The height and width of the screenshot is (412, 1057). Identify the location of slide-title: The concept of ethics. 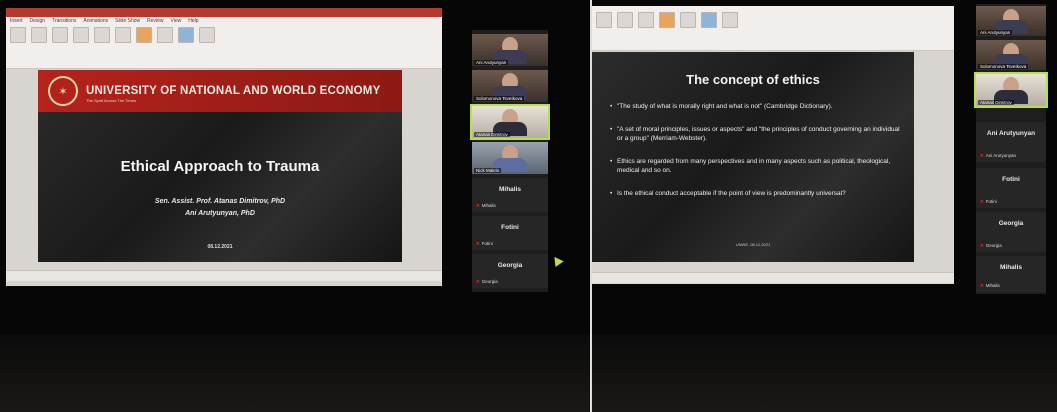
(753, 79).